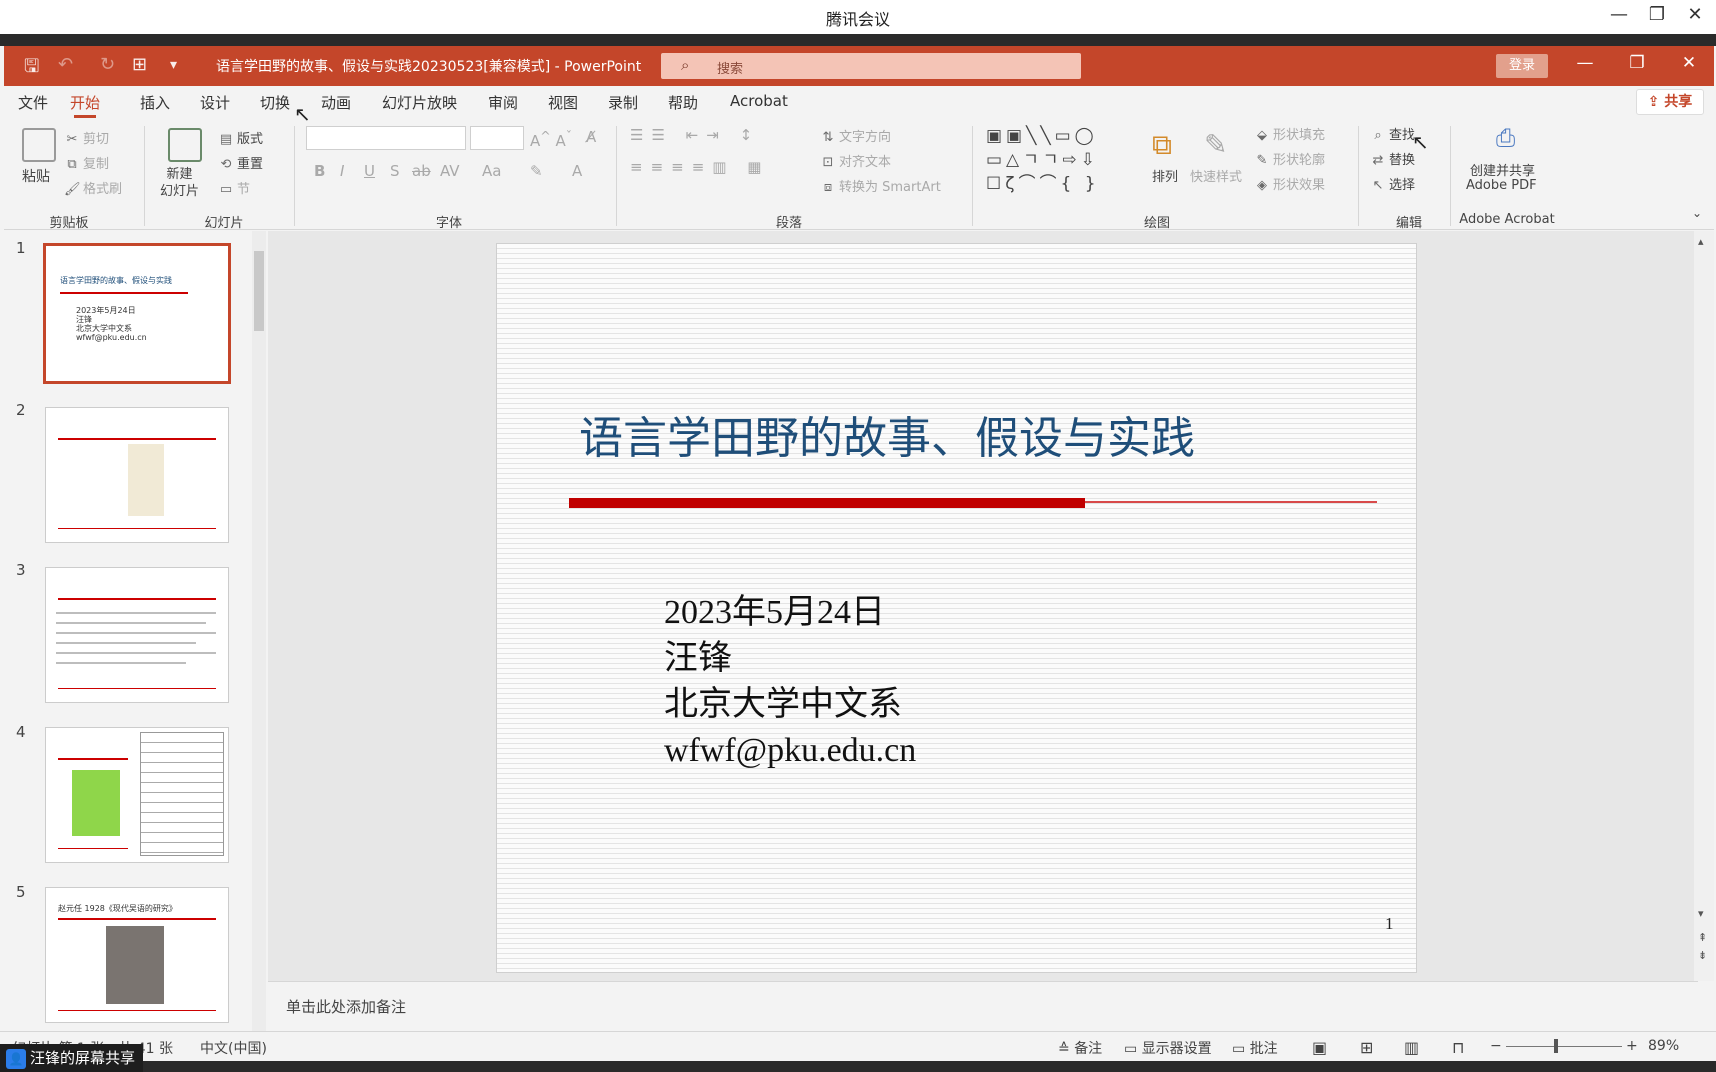  I want to click on paste-button: 粘贴, so click(36, 176).